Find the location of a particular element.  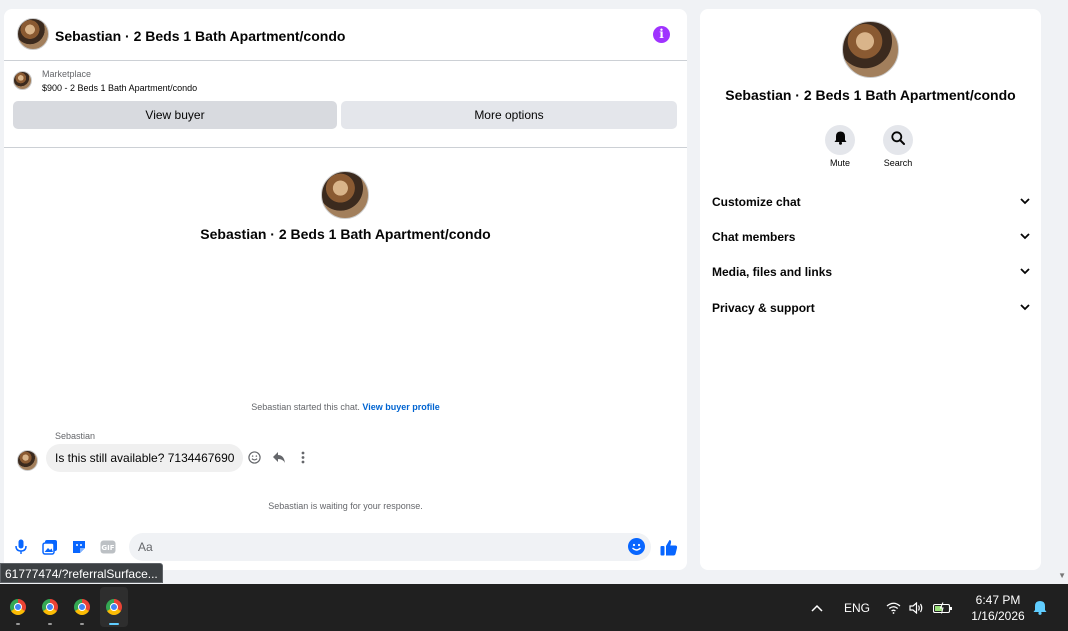

mute-button is located at coordinates (840, 140).